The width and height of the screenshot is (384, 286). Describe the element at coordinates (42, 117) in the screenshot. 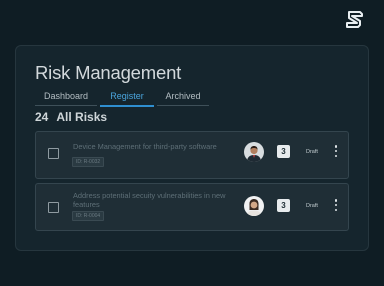

I see `risk-count: 24` at that location.